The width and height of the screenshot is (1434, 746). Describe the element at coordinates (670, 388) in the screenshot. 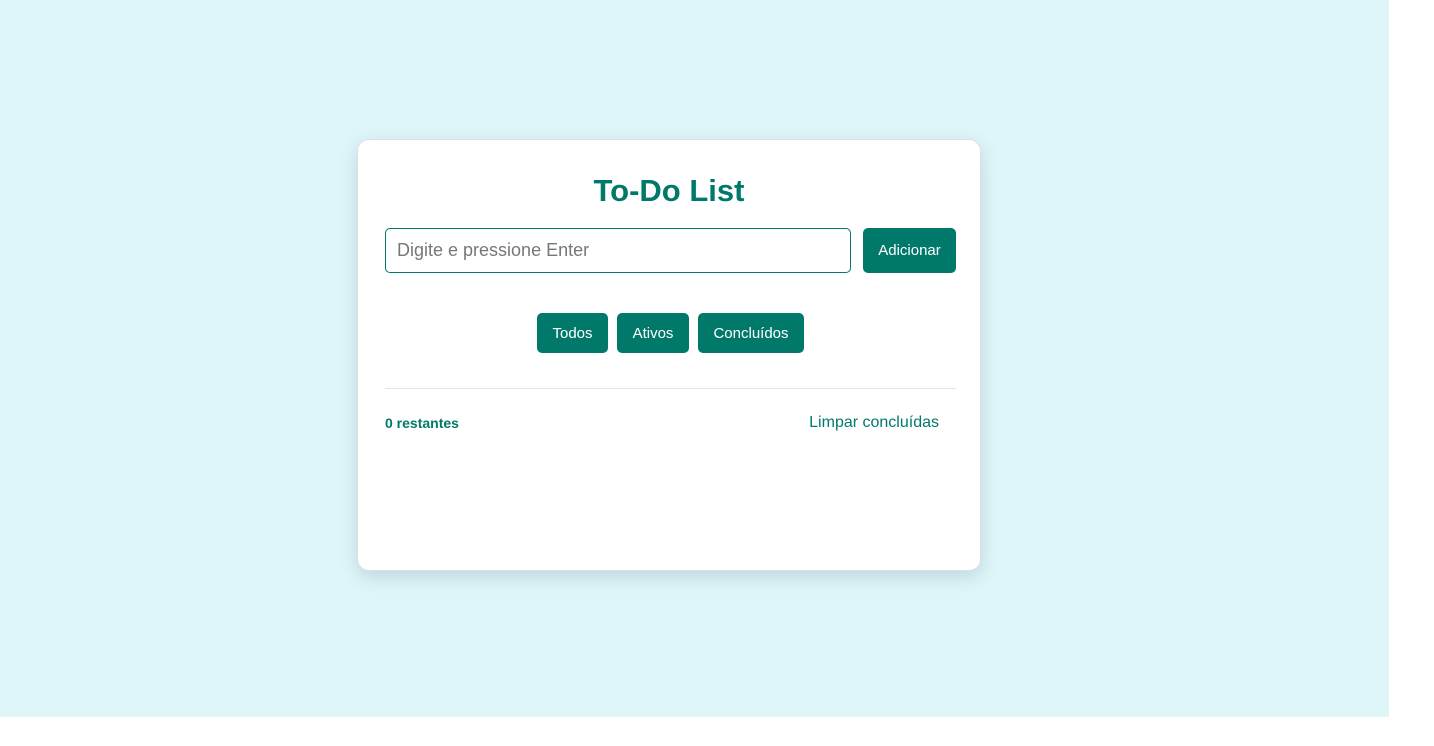

I see `divider` at that location.